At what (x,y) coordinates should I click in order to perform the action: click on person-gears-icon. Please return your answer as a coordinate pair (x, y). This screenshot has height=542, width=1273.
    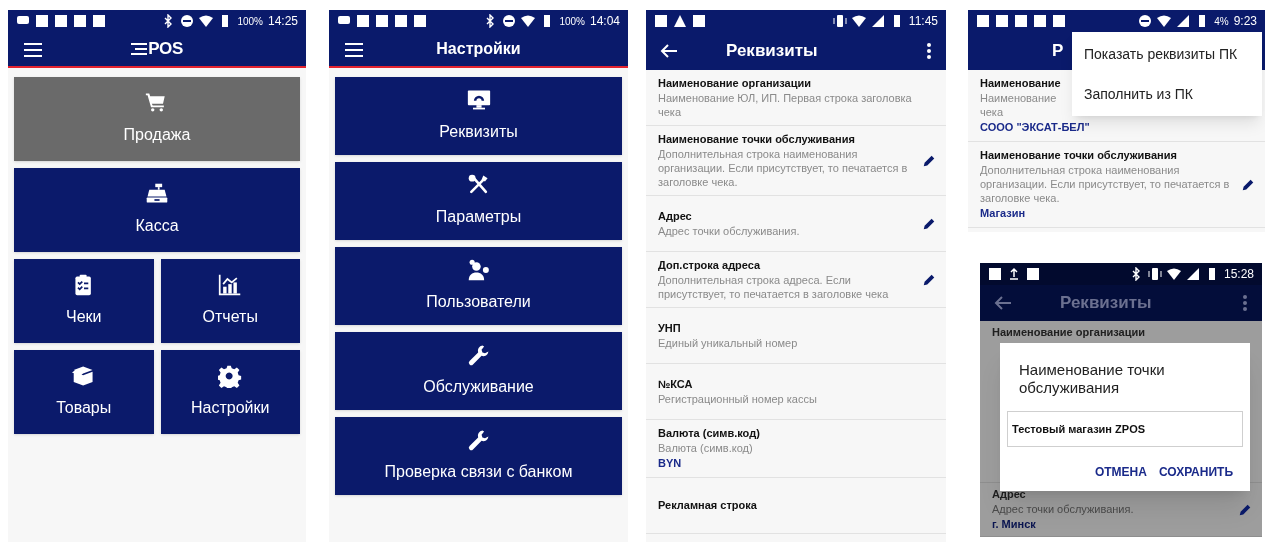
    Looking at the image, I should click on (478, 270).